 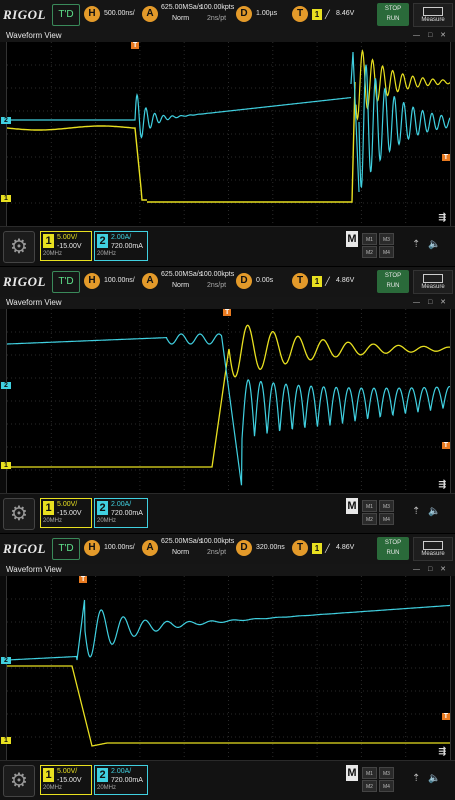 What do you see at coordinates (227, 570) in the screenshot?
I see `window-title: Waveform View` at bounding box center [227, 570].